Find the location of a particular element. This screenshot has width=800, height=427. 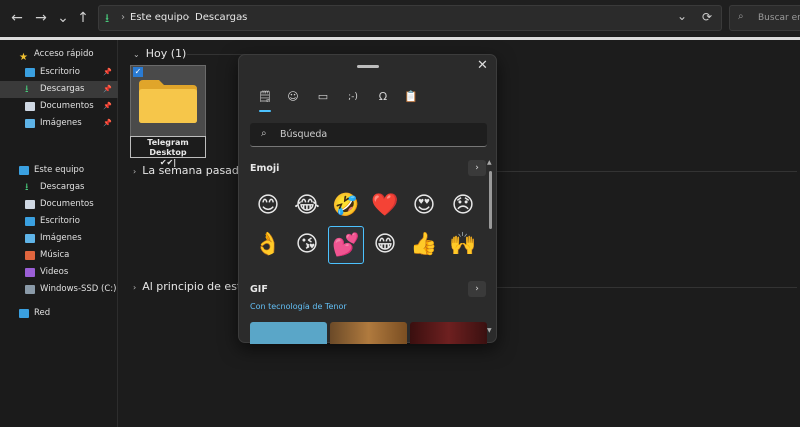

active-tab-indicator is located at coordinates (265, 111).